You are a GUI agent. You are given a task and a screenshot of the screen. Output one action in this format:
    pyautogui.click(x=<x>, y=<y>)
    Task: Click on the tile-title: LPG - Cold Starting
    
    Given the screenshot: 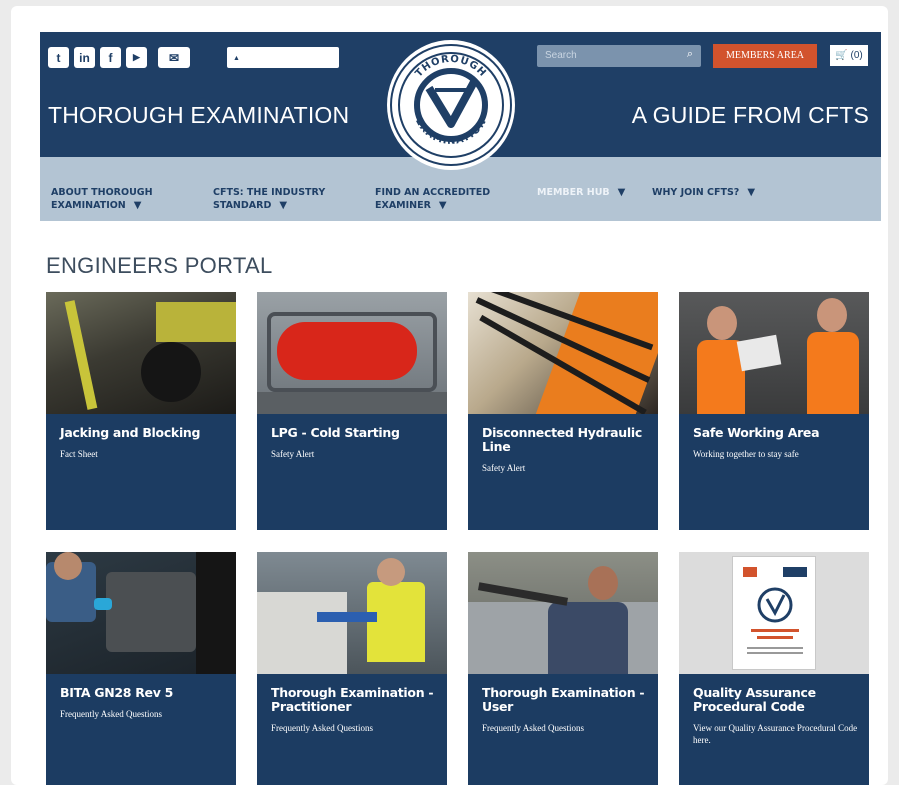 What is the action you would take?
    pyautogui.click(x=335, y=432)
    